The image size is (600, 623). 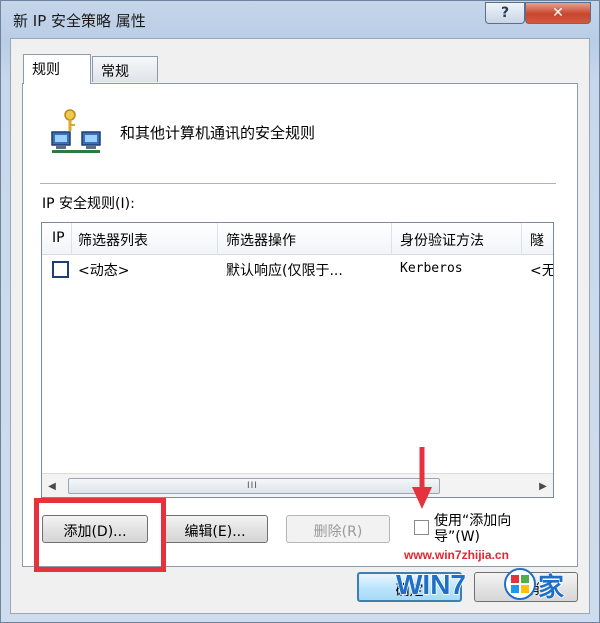 What do you see at coordinates (100, 535) in the screenshot?
I see `annotation-highlight-box` at bounding box center [100, 535].